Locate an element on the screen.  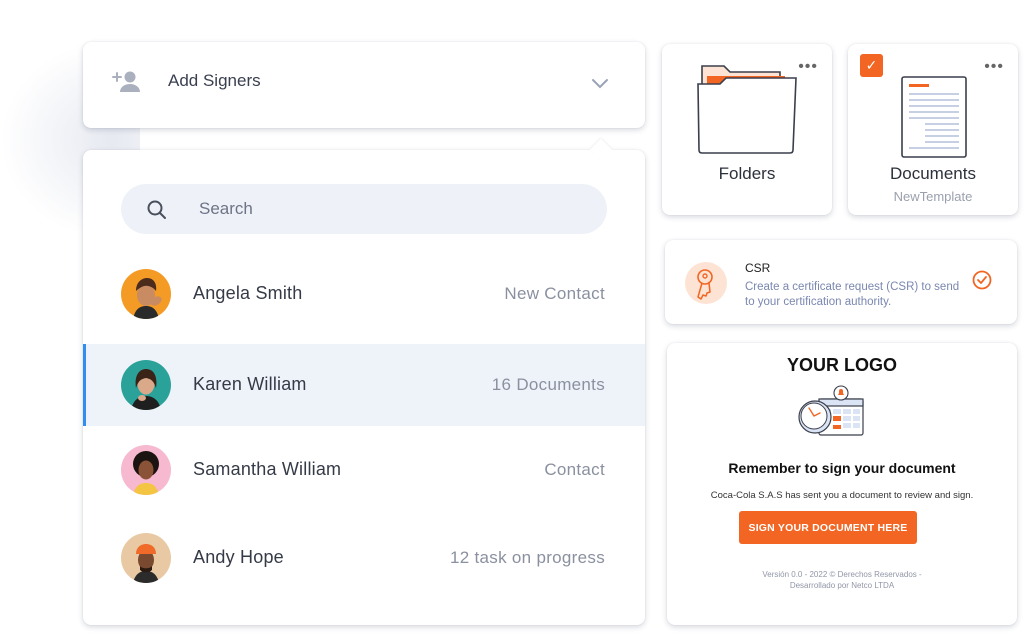
check-circle-icon is located at coordinates (982, 282).